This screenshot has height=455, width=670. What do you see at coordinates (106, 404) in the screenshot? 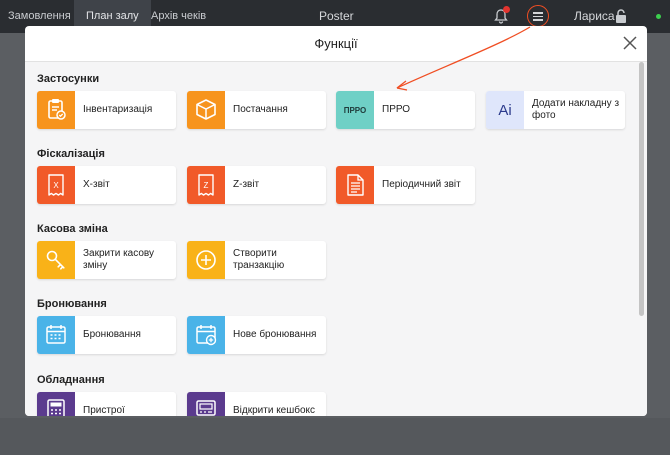
I see `devices-button: Пристрої` at bounding box center [106, 404].